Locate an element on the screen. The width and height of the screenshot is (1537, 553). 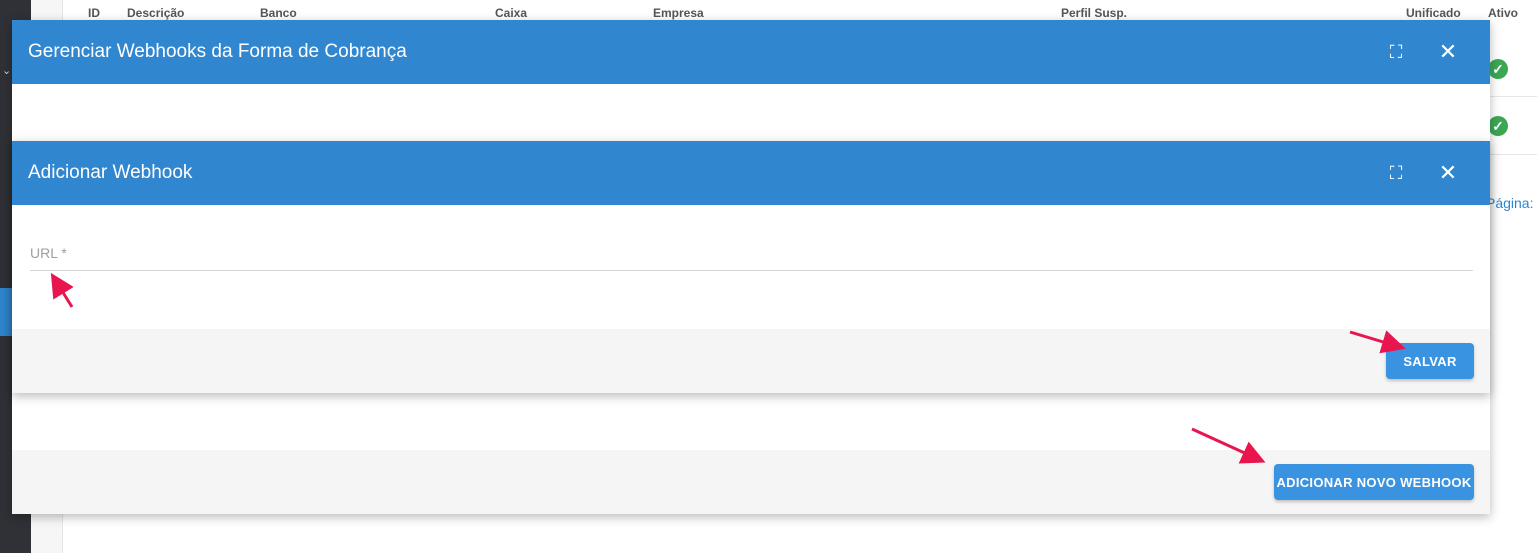
column-header-descricao: Descrição is located at coordinates (155, 13).